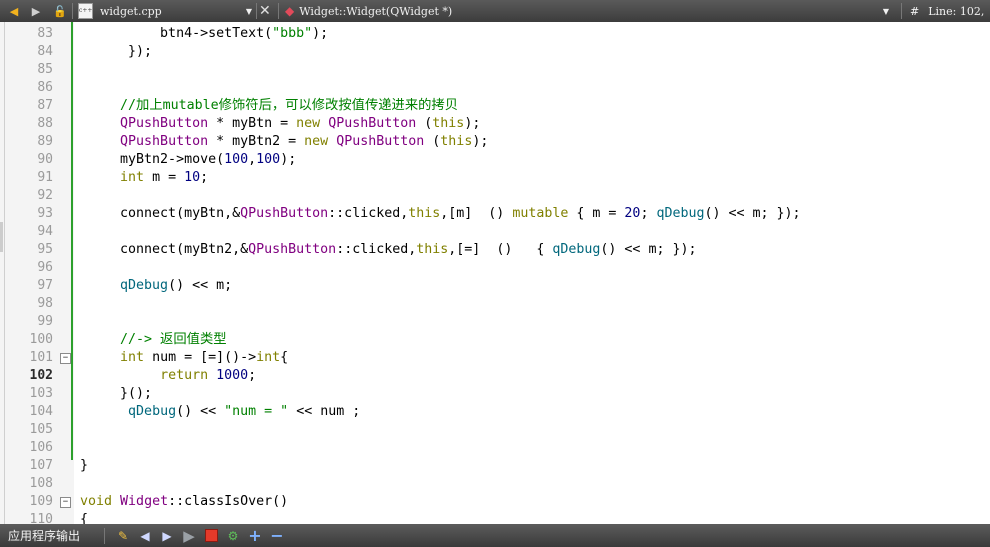 This screenshot has height=547, width=990. I want to click on code-line: qDebug() << "num = " << num ;, so click(220, 412).